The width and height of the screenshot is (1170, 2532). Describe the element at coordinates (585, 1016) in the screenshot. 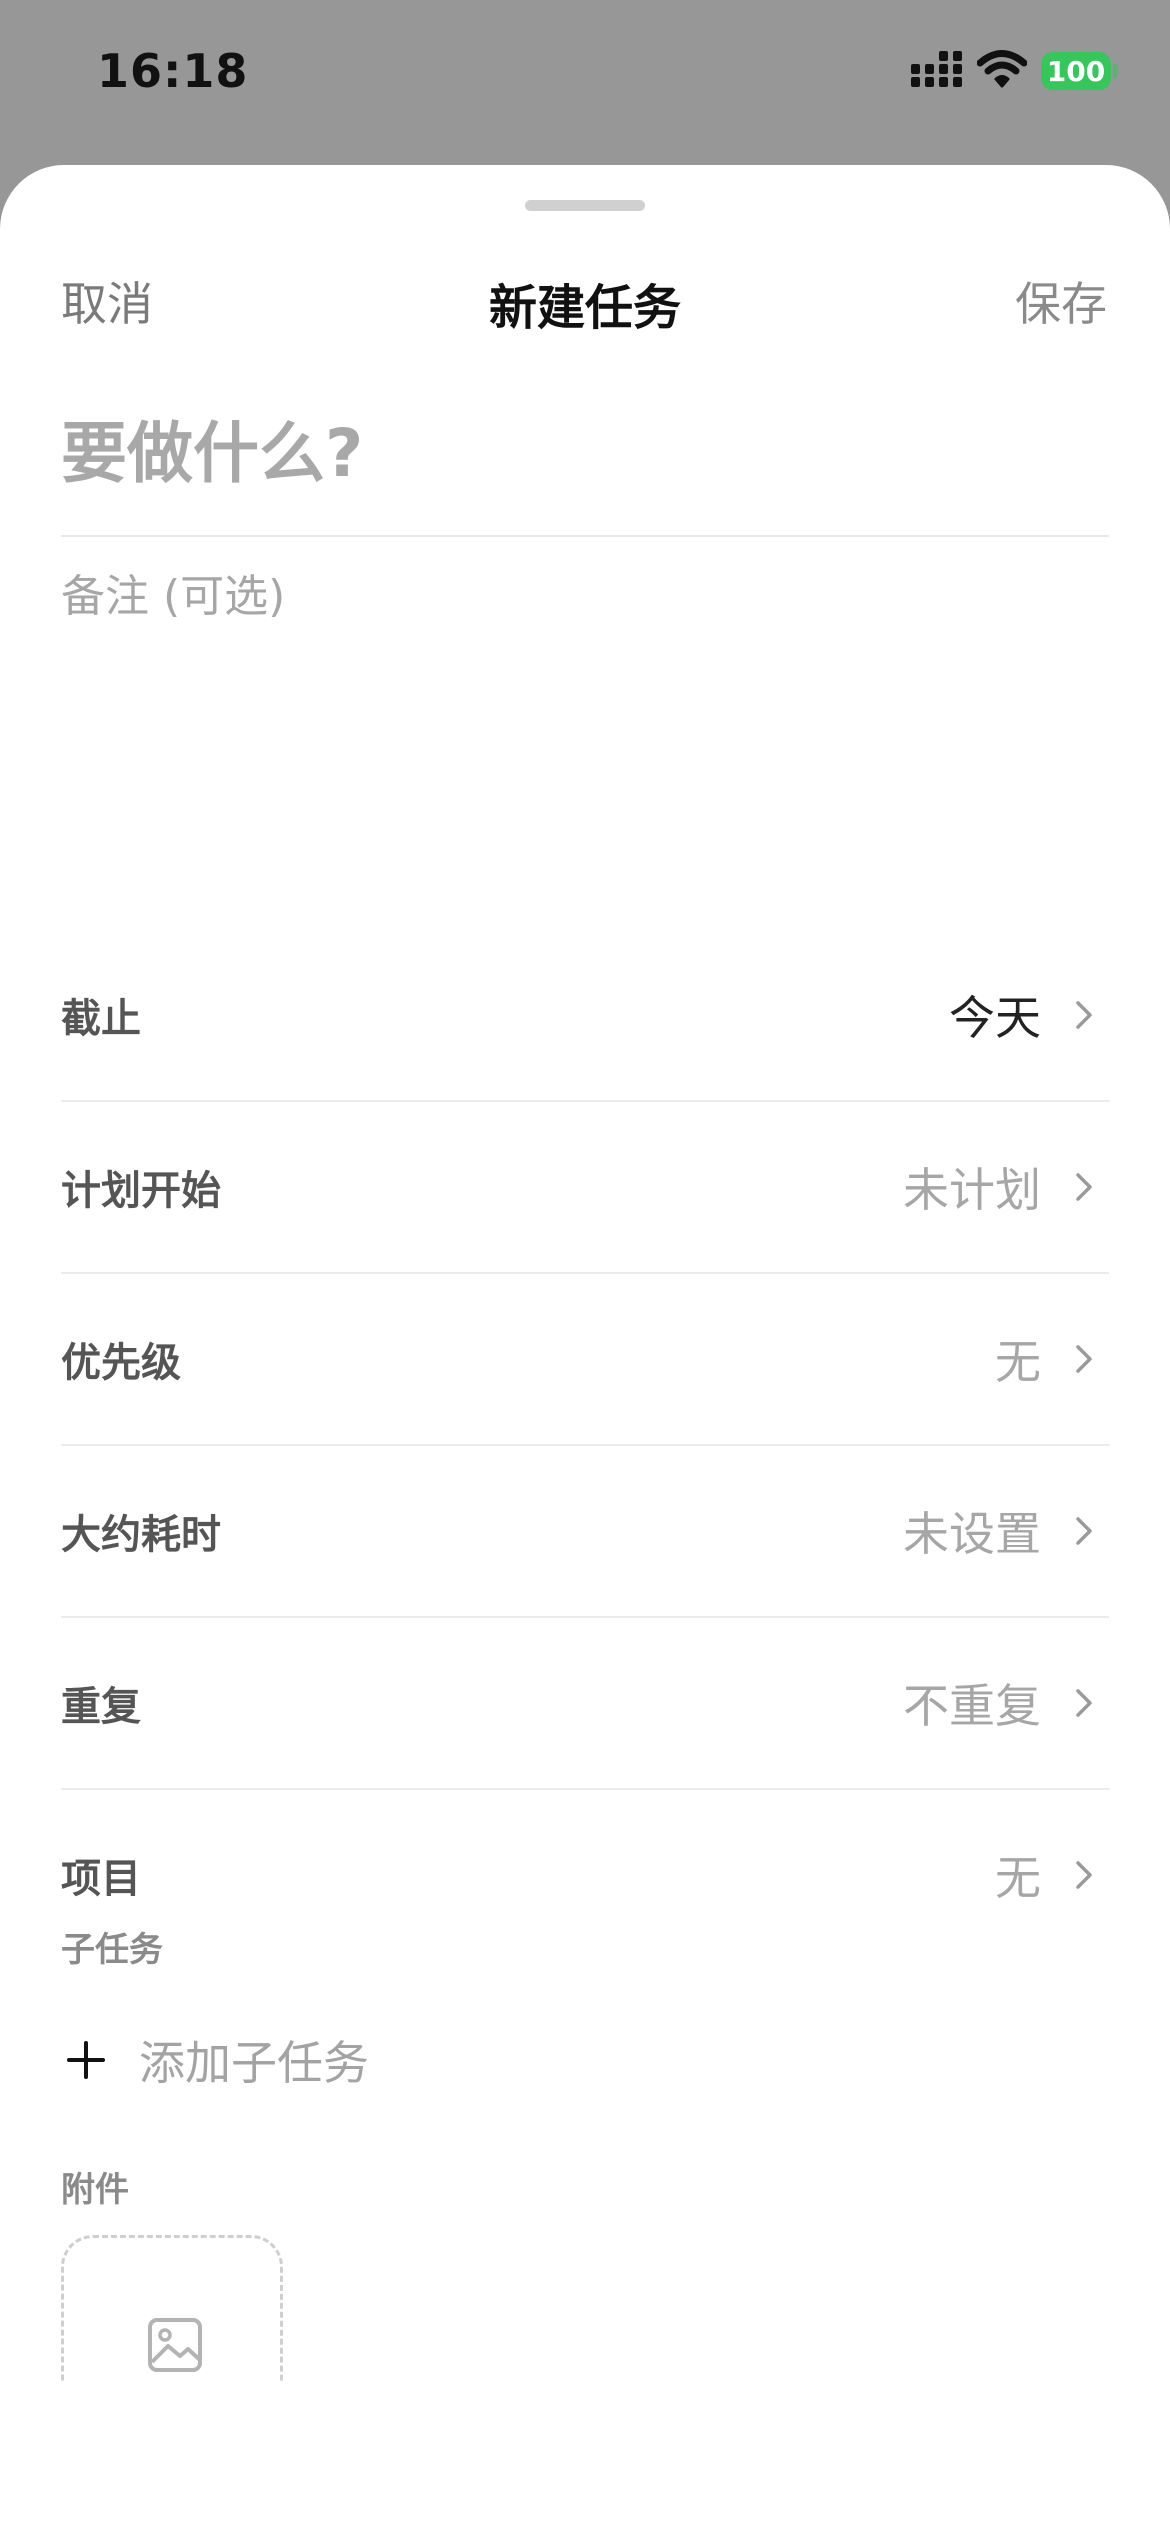

I see `deadline-row: 截止 今天` at that location.